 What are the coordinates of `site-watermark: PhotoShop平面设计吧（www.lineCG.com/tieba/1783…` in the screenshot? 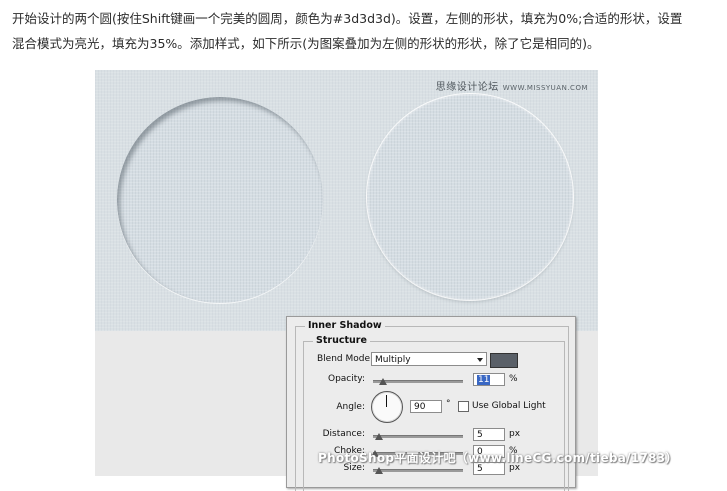 It's located at (498, 458).